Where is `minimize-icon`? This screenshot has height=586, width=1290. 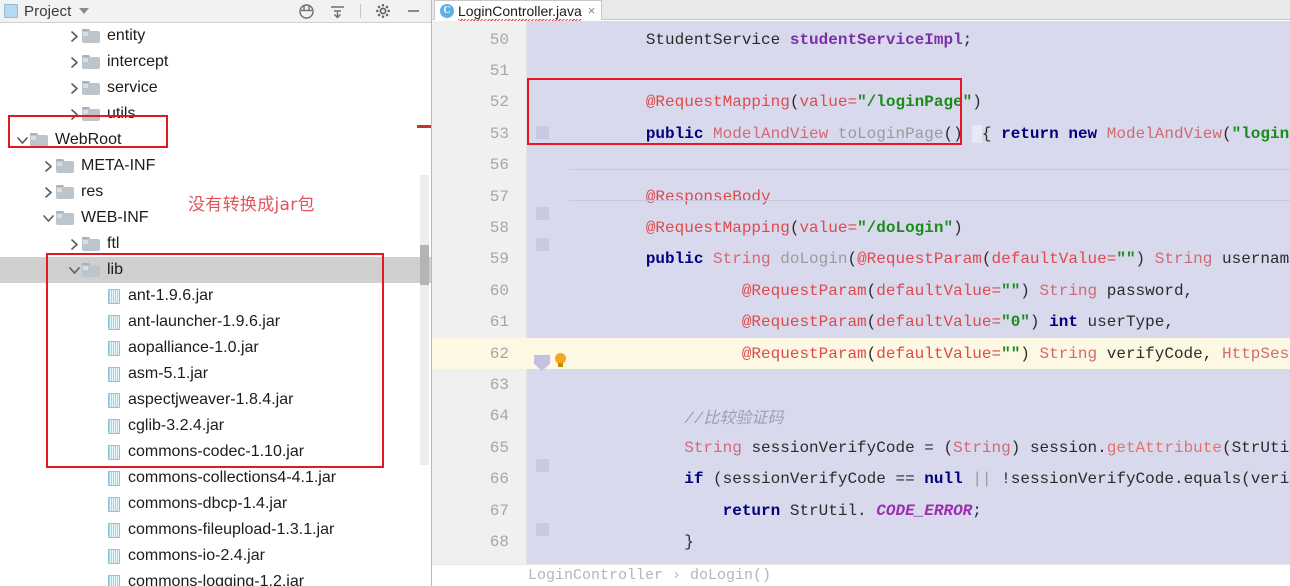 minimize-icon is located at coordinates (413, 11).